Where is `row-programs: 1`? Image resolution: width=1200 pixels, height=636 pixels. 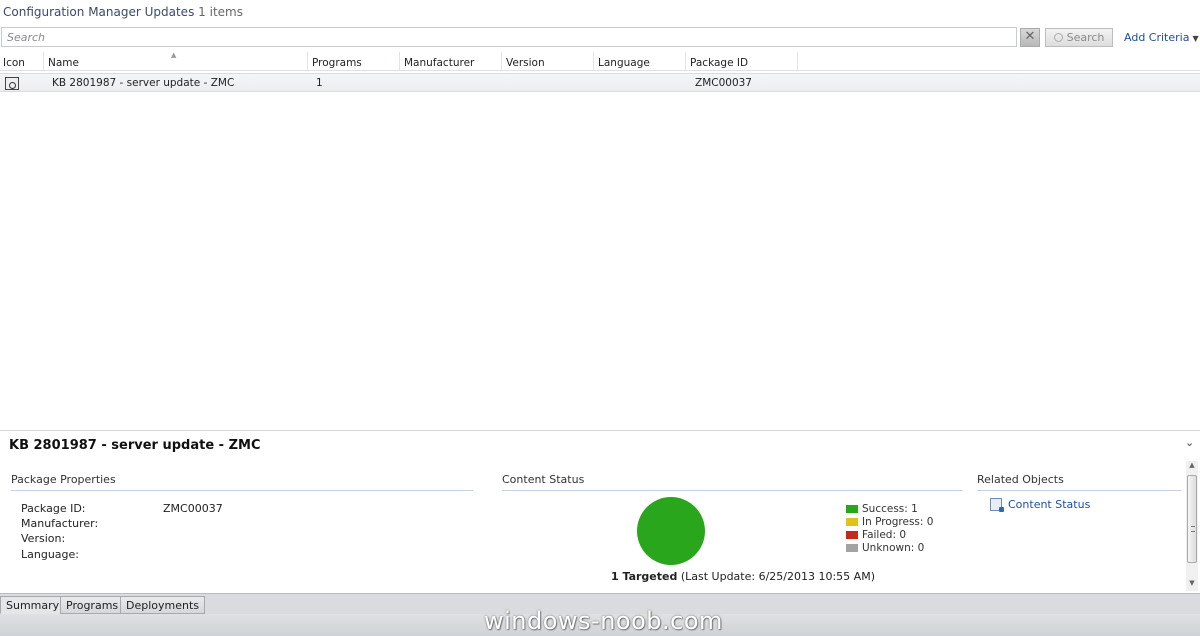
row-programs: 1 is located at coordinates (319, 83).